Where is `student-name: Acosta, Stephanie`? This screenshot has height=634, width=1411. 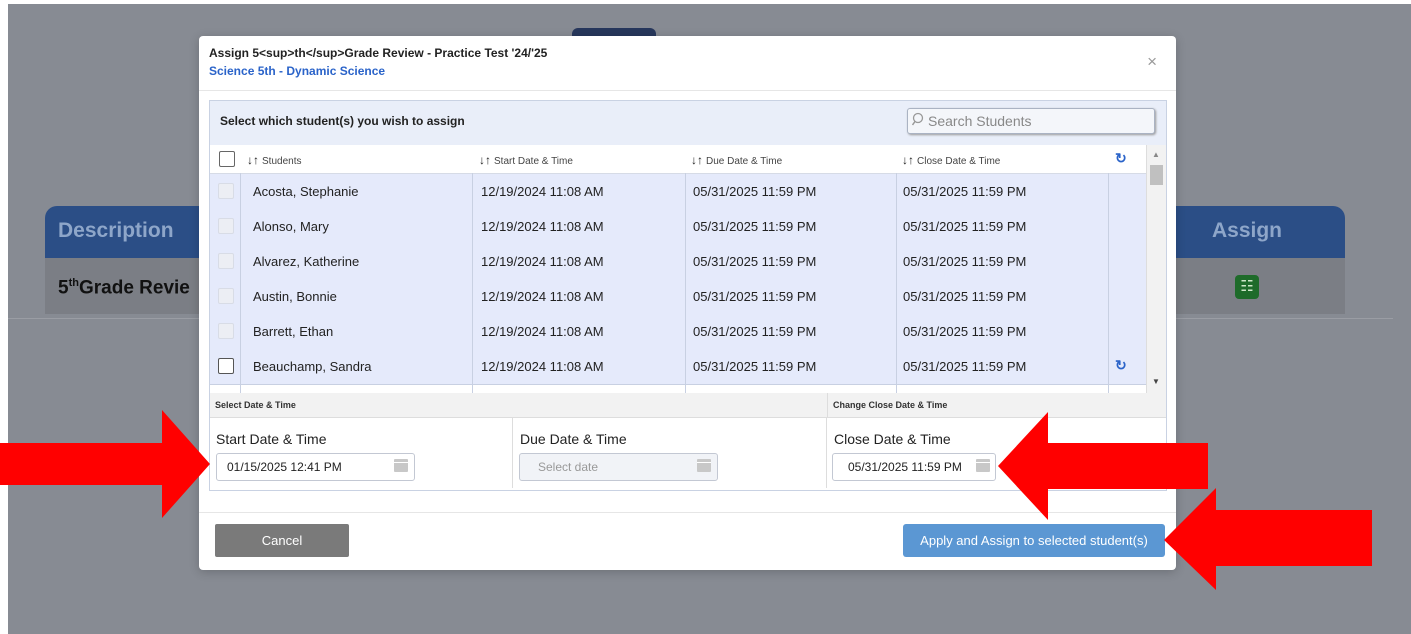
student-name: Acosta, Stephanie is located at coordinates (306, 191).